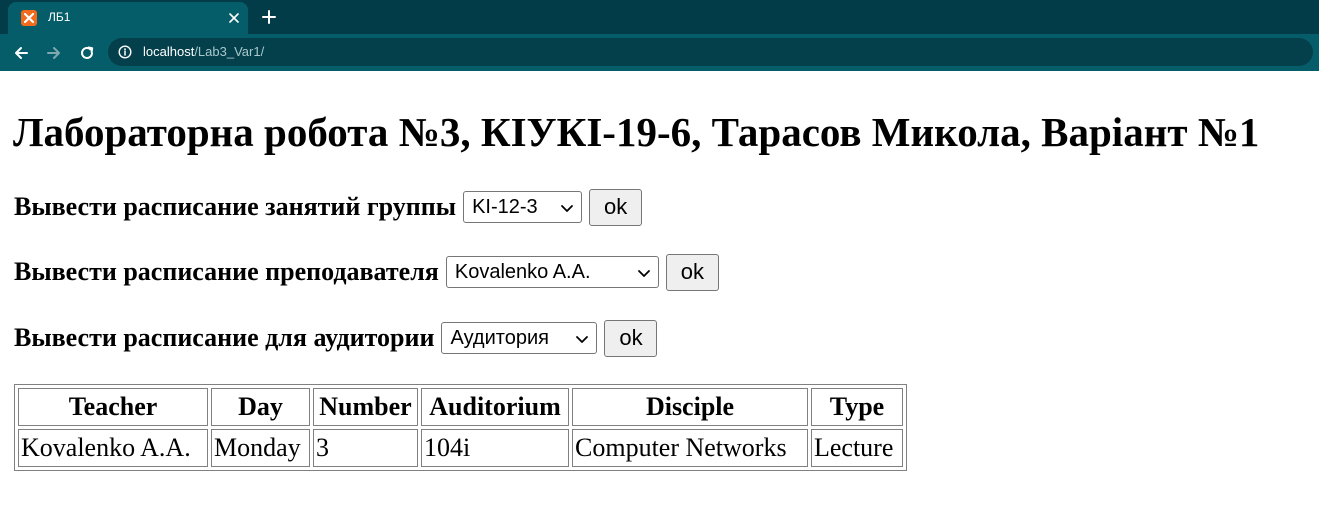 Image resolution: width=1319 pixels, height=505 pixels. Describe the element at coordinates (692, 272) in the screenshot. I see `teacher-ok-button: ok` at that location.